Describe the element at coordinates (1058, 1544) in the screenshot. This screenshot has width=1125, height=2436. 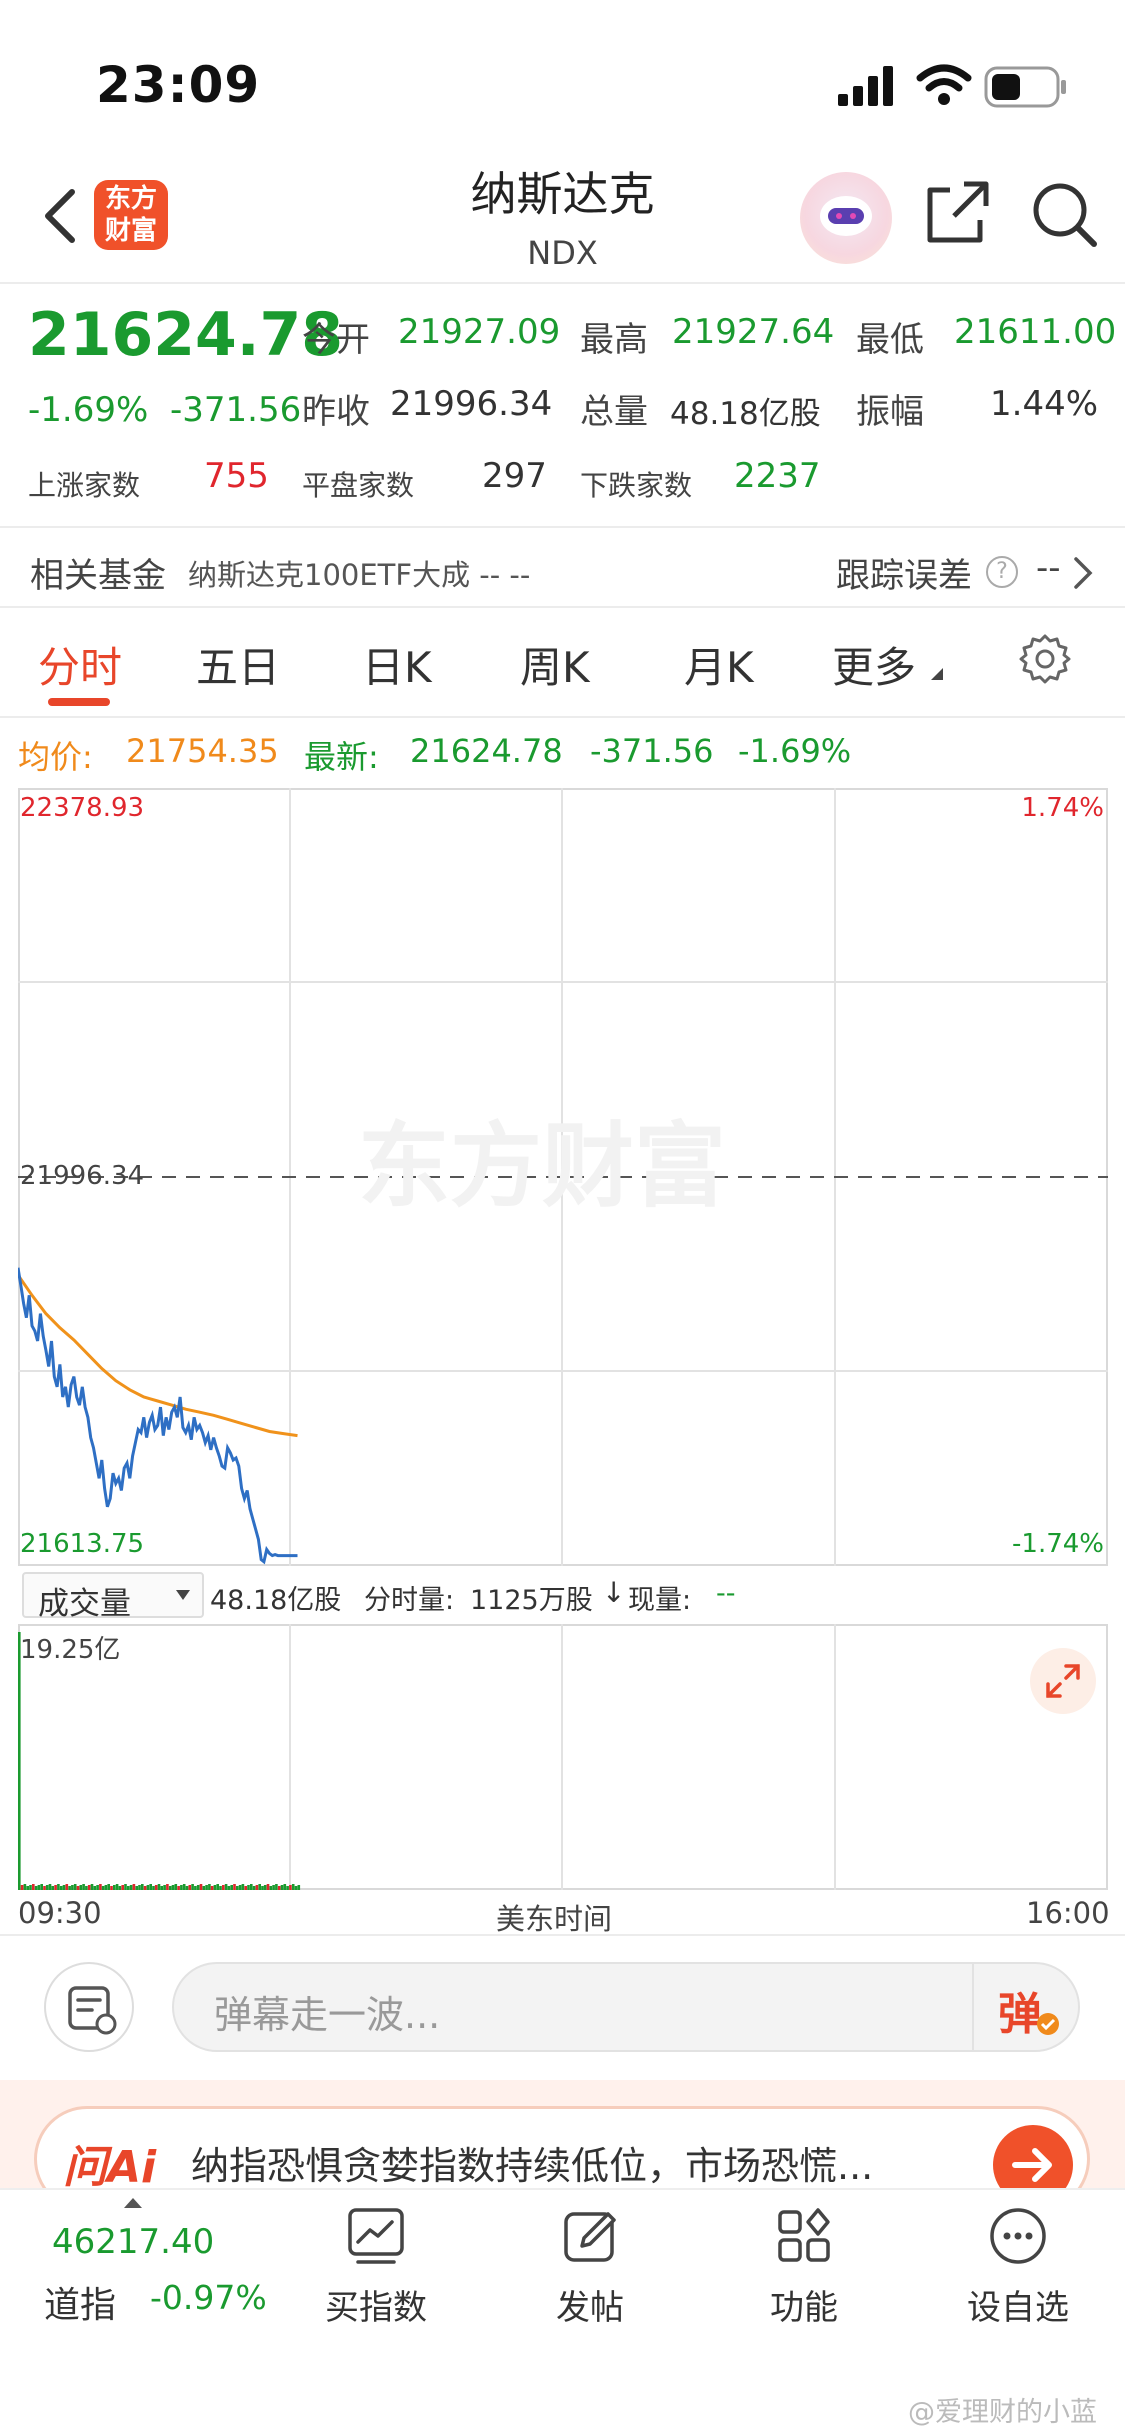
I see `pct-axis-bottom-label: -1.74%` at that location.